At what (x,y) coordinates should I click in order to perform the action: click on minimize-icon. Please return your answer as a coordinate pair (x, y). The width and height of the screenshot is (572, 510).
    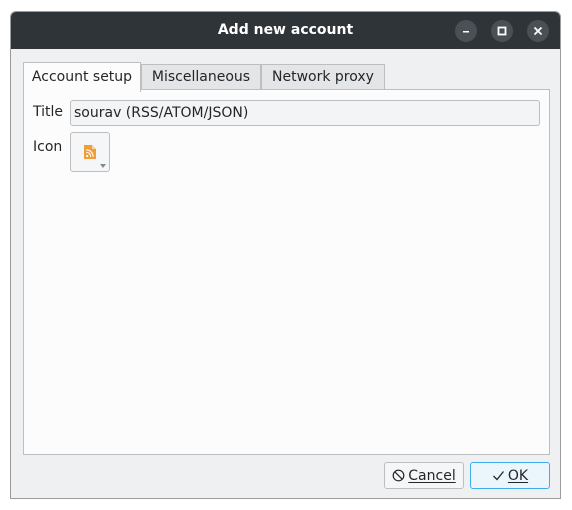
    Looking at the image, I should click on (466, 32).